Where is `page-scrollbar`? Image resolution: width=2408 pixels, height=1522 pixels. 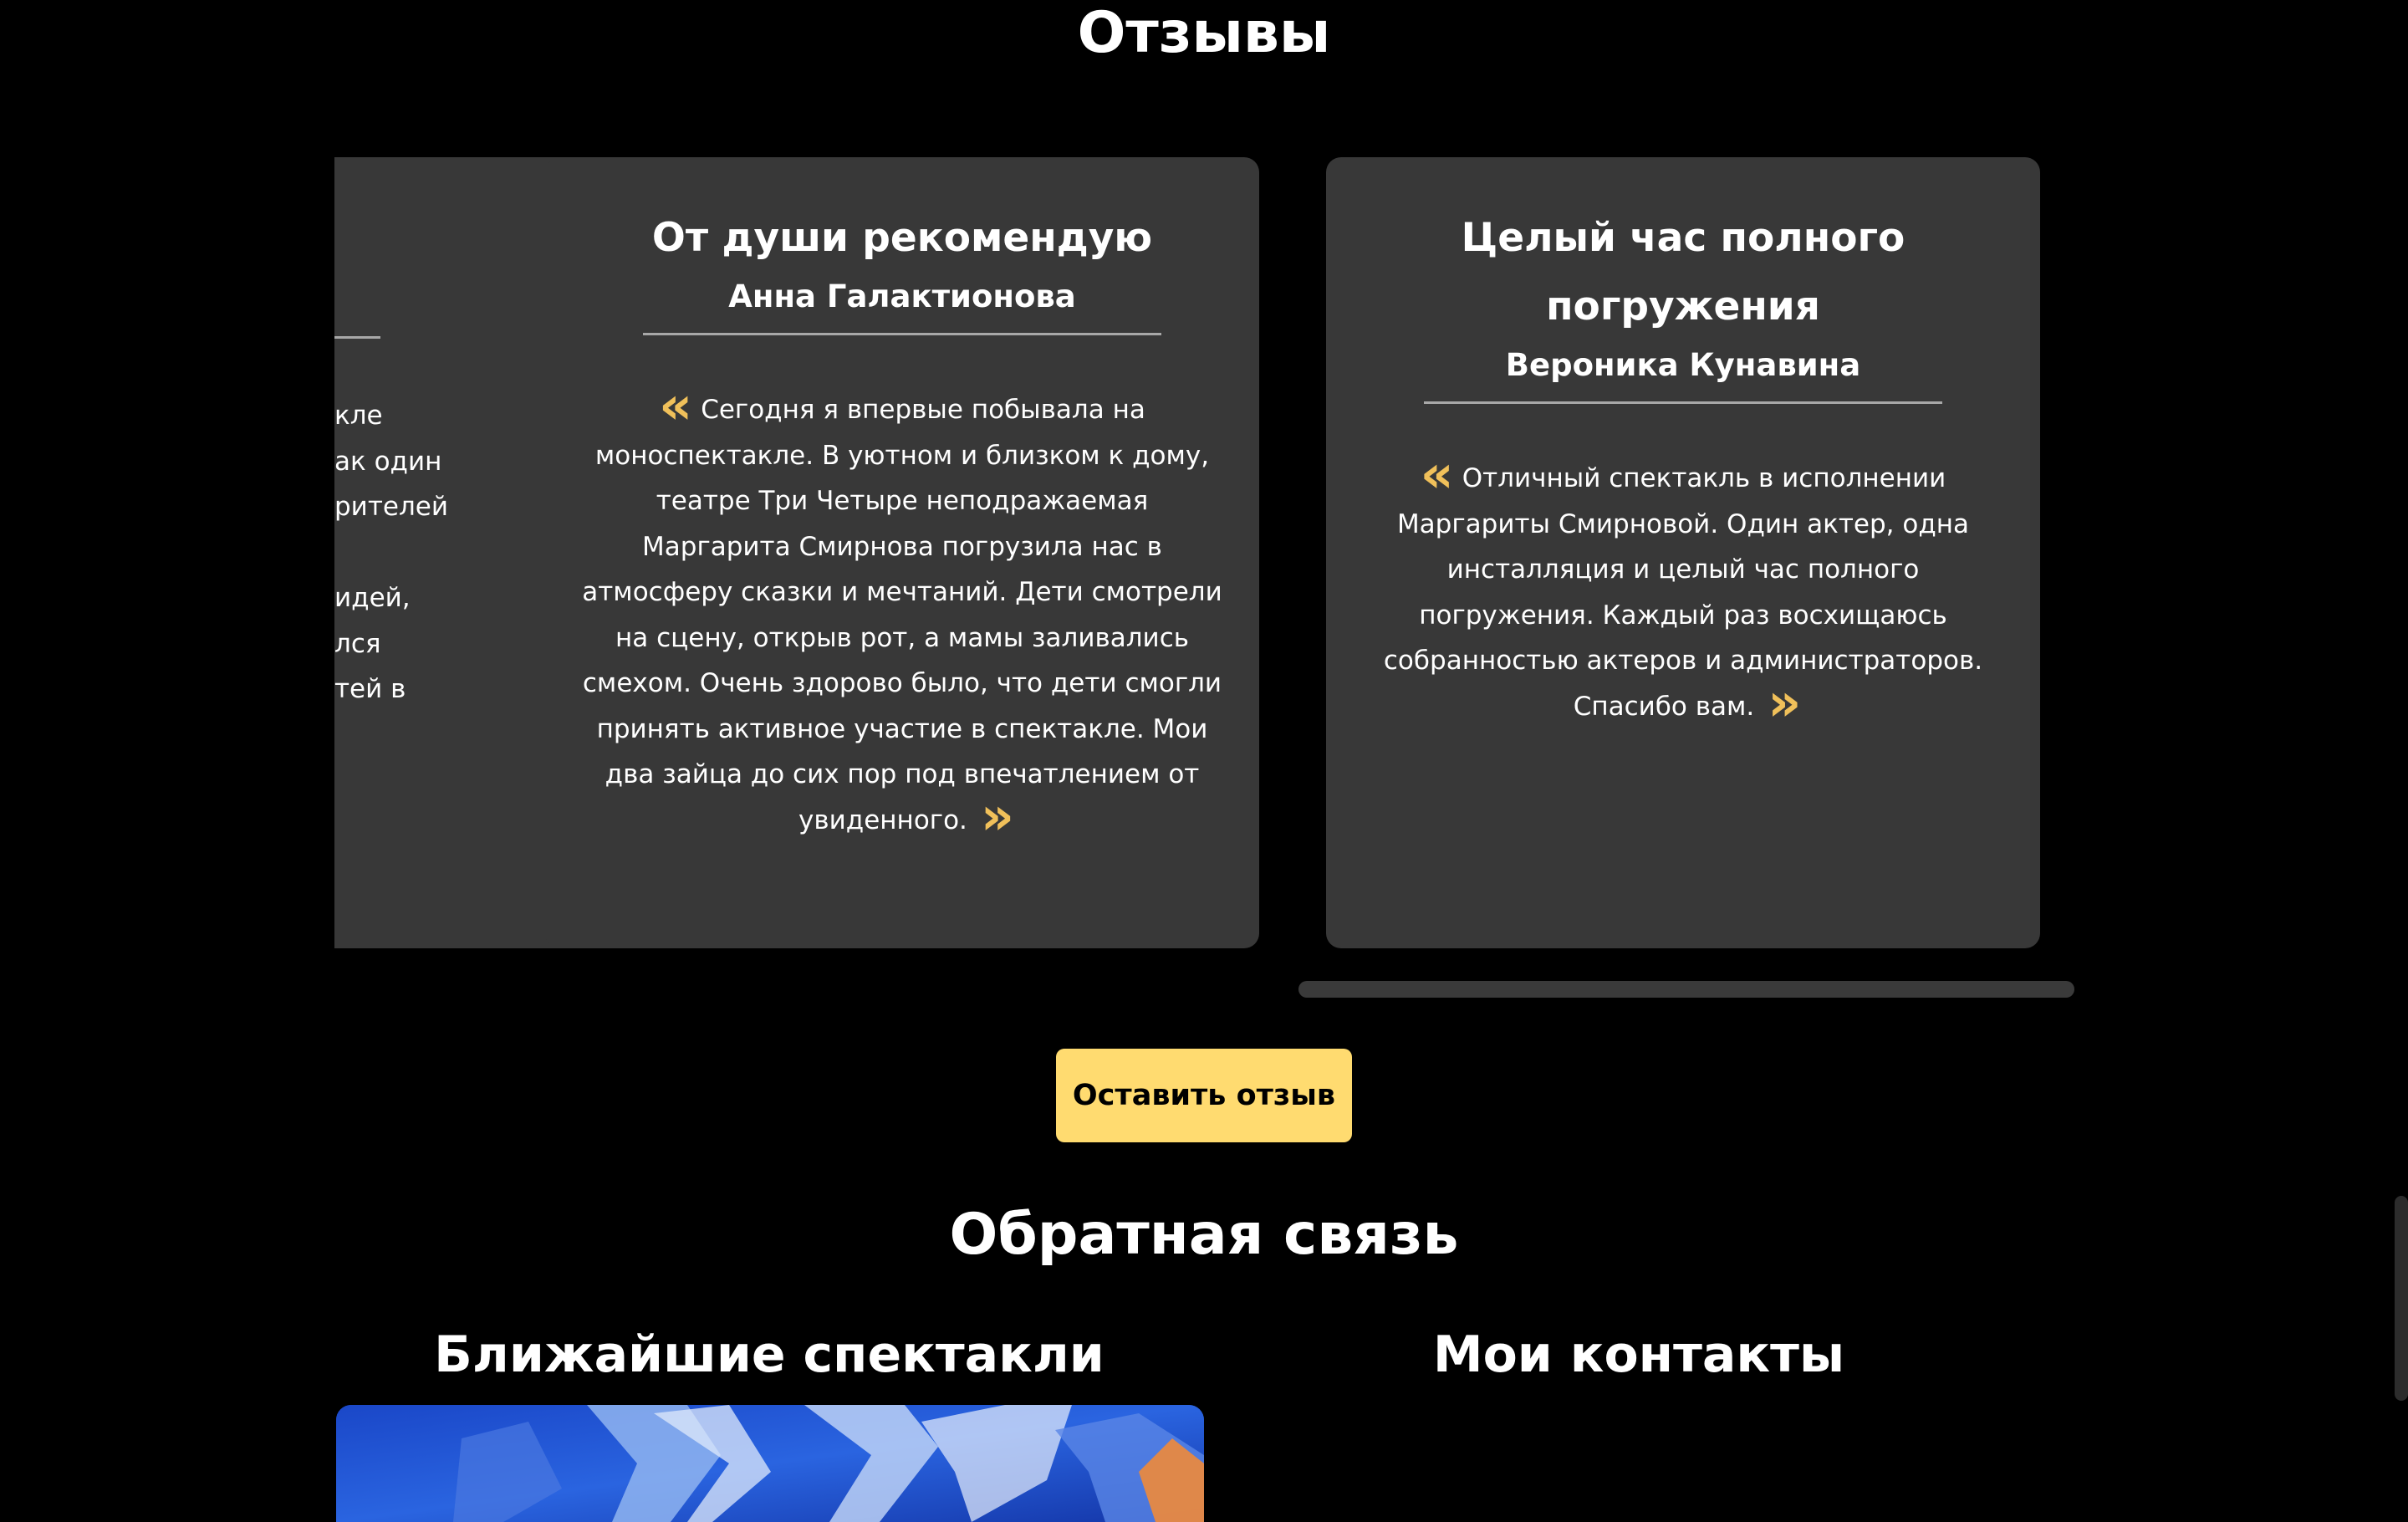 page-scrollbar is located at coordinates (2401, 1298).